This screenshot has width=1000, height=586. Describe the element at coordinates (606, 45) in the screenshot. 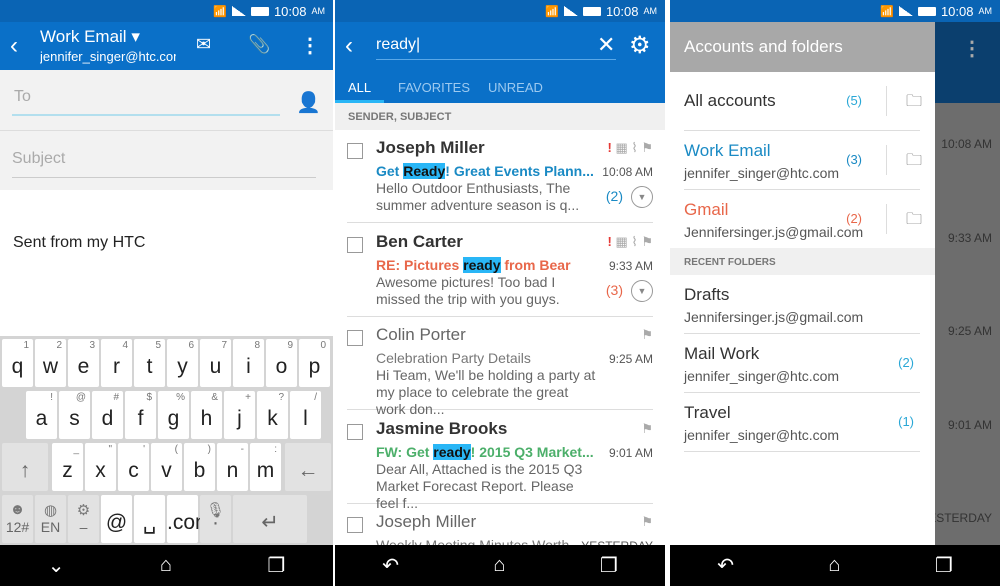

I see `clear-icon: ✕` at that location.